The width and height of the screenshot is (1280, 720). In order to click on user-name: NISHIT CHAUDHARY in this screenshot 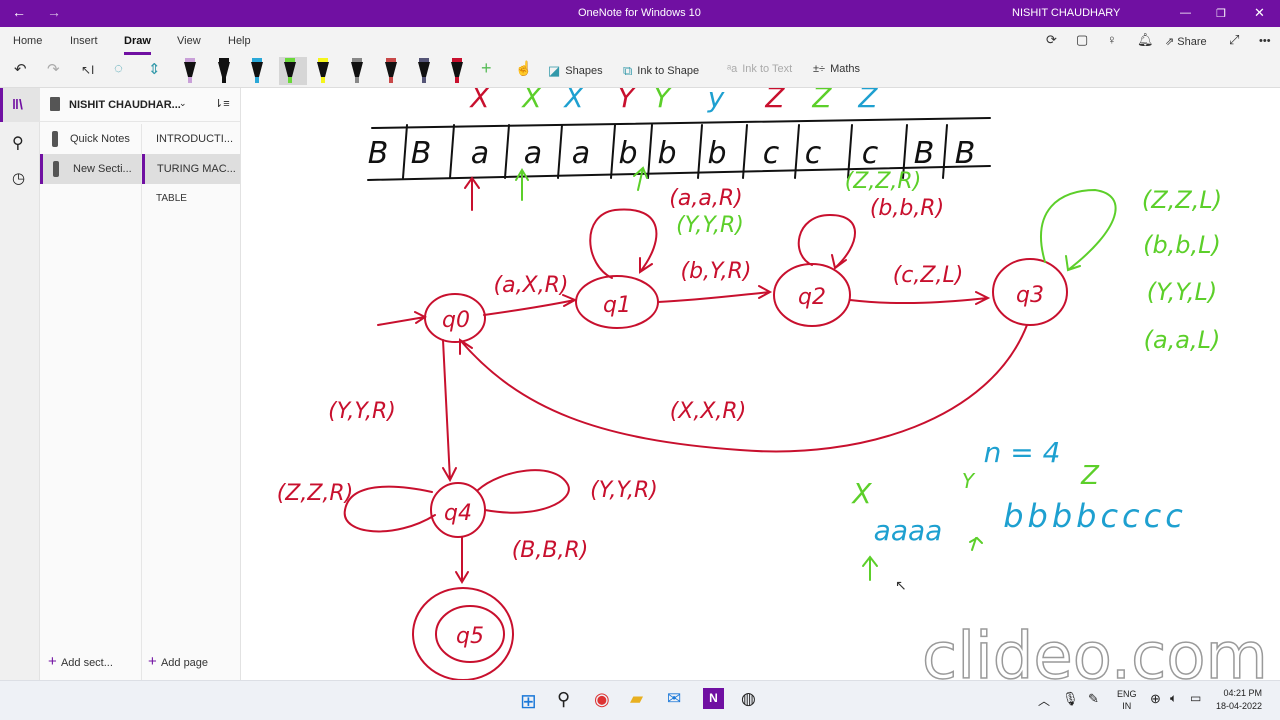, I will do `click(1066, 13)`.